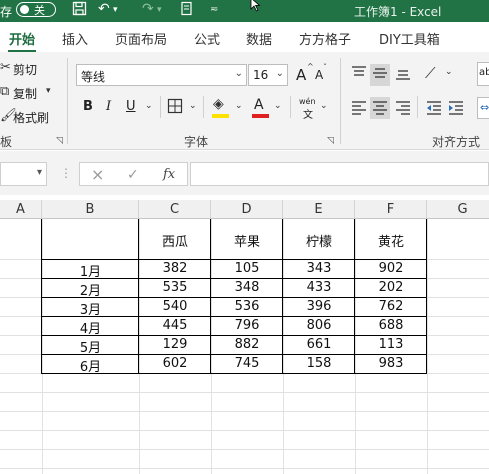 Image resolution: width=489 pixels, height=474 pixels. What do you see at coordinates (247, 209) in the screenshot?
I see `column-header-d: D` at bounding box center [247, 209].